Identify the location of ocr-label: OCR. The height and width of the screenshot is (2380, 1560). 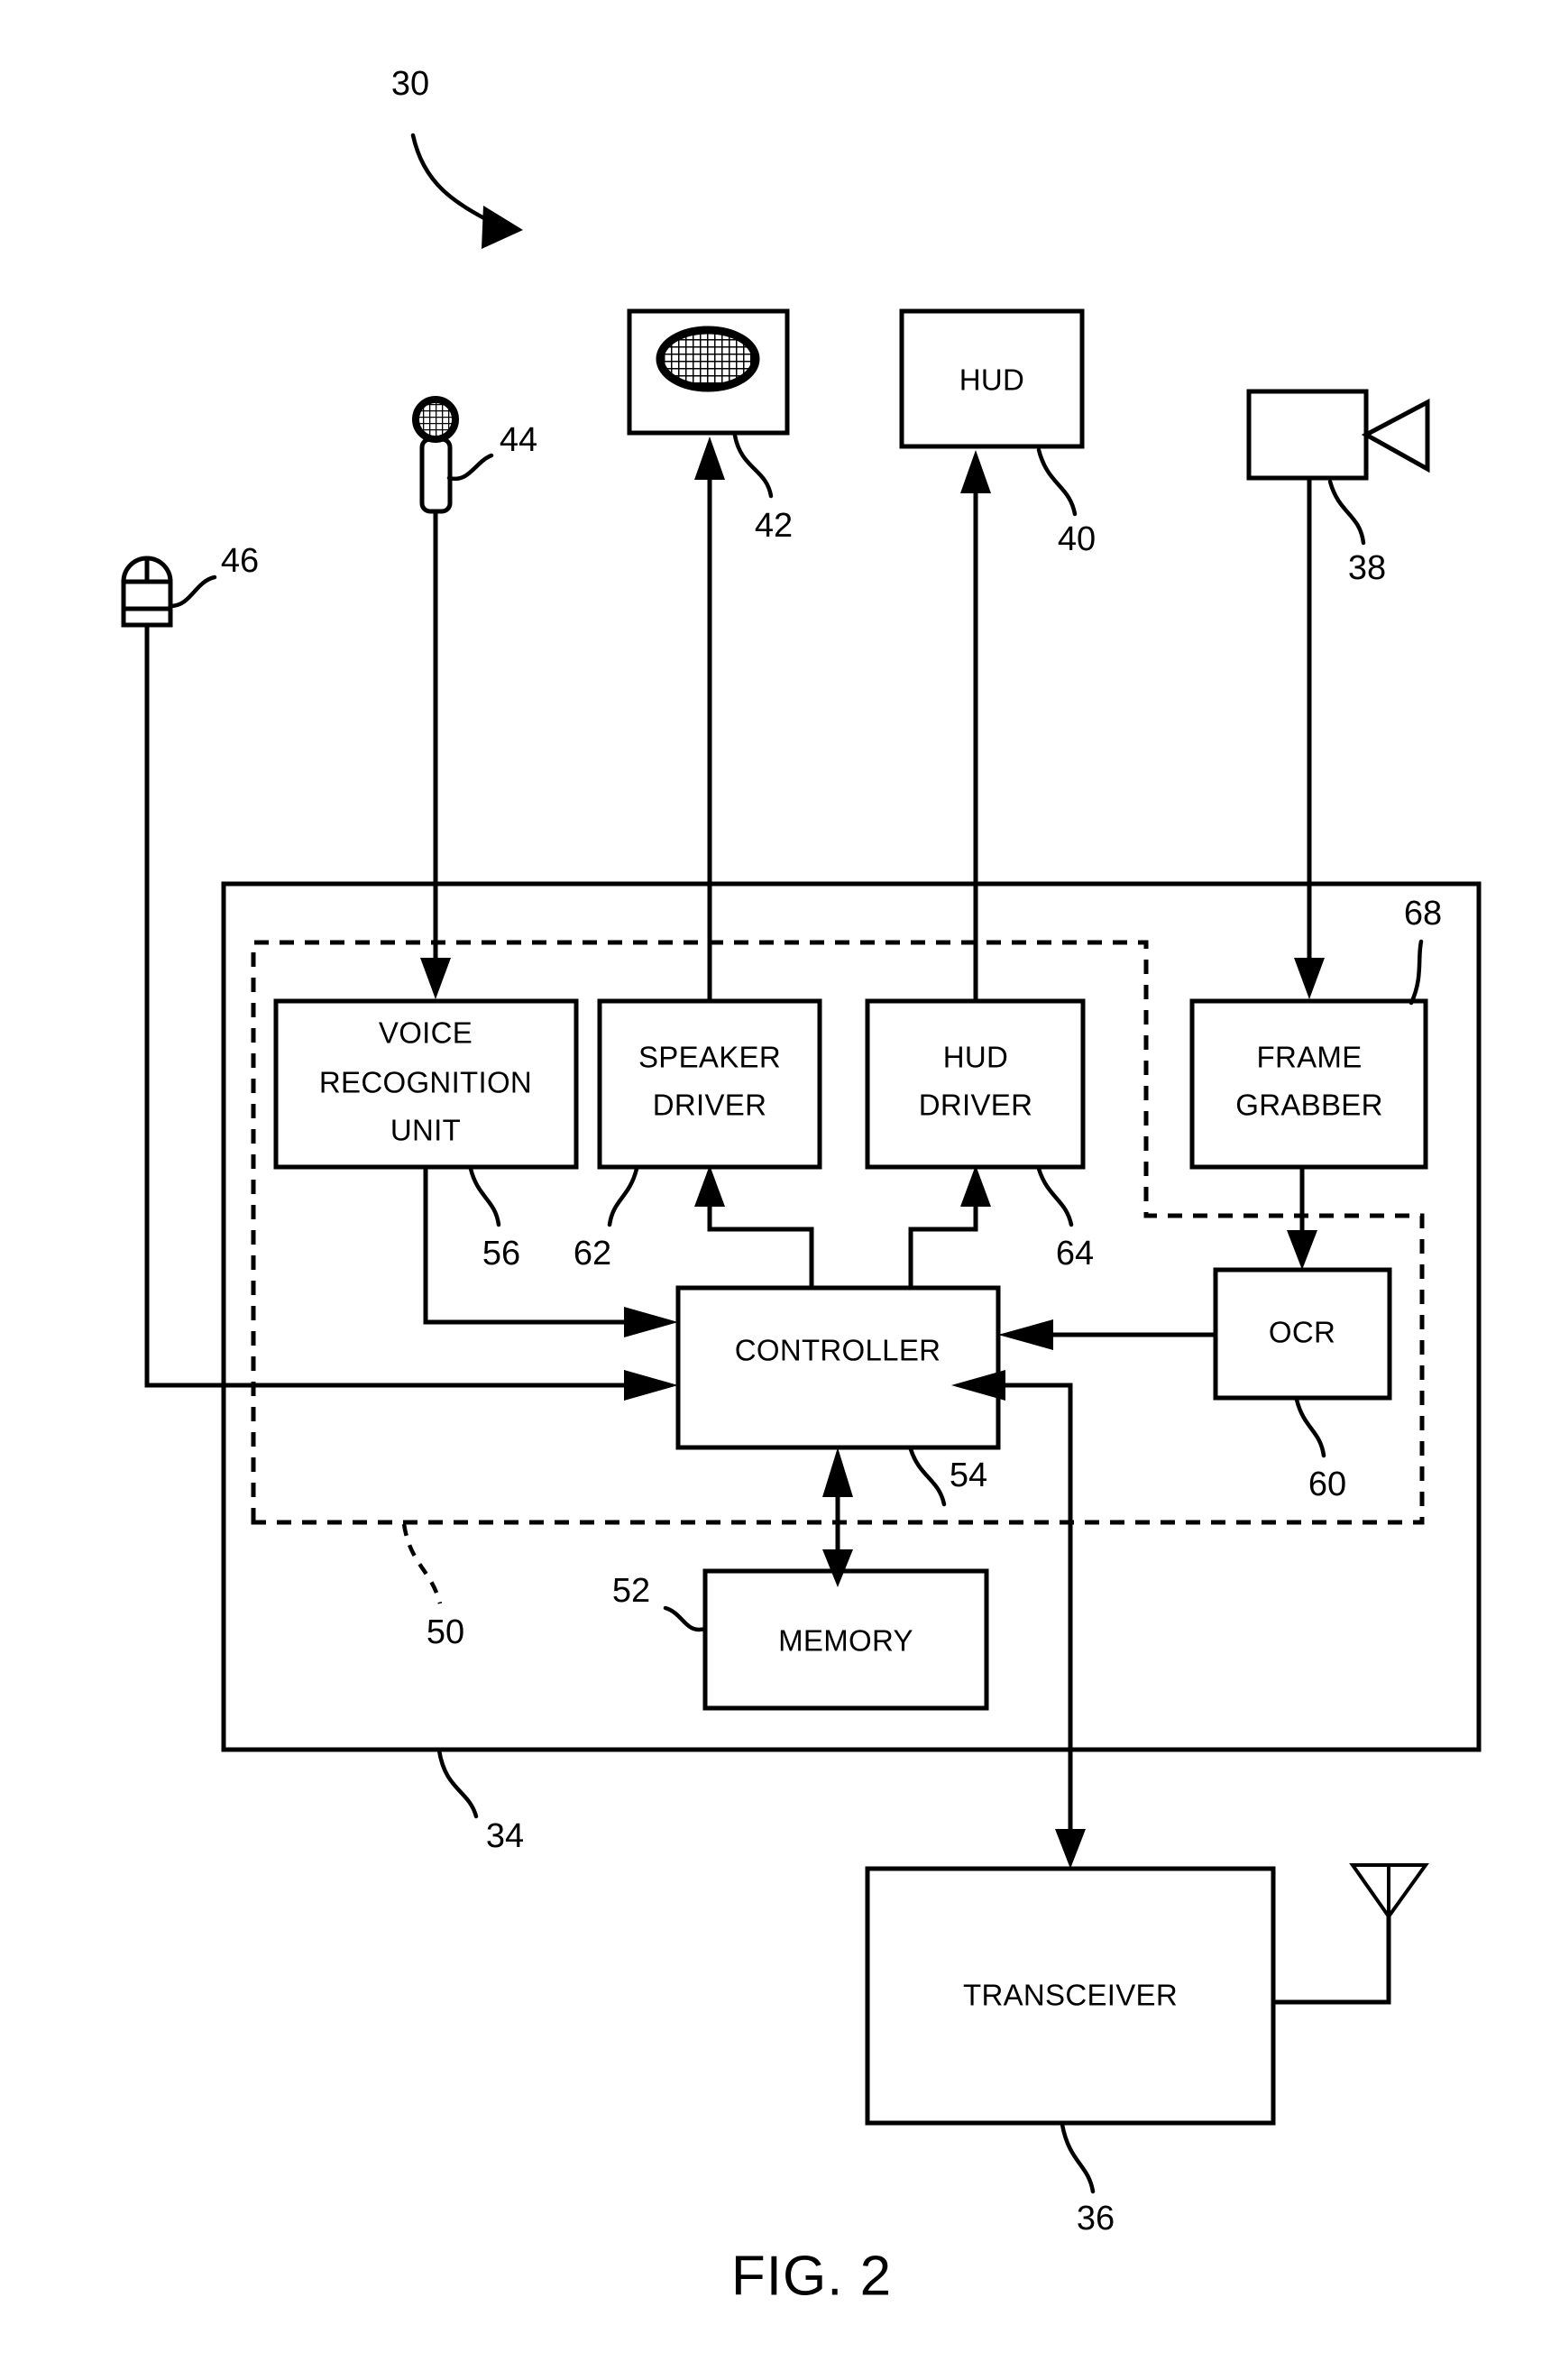
(1302, 1332).